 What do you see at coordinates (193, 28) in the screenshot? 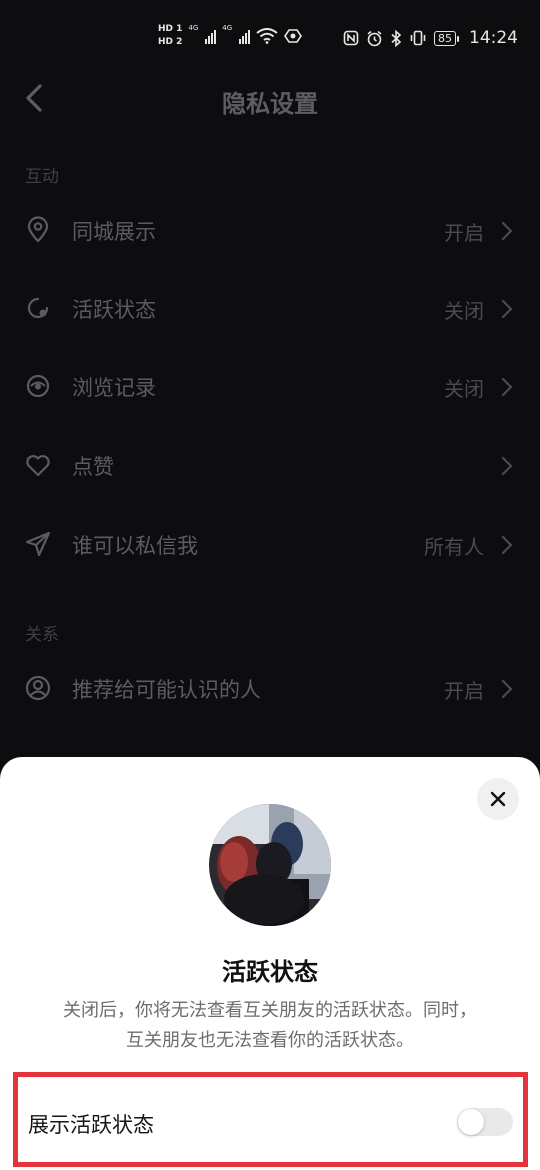
I see `network-type-1: 4G` at bounding box center [193, 28].